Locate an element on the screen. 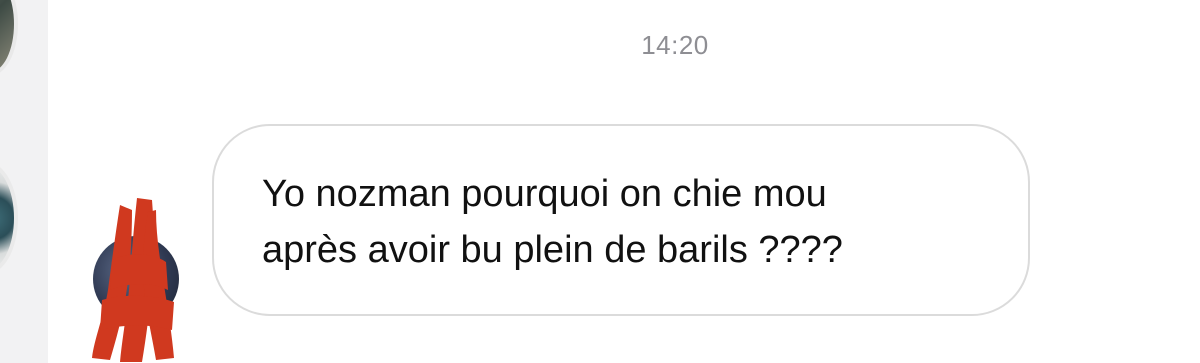 The image size is (1200, 363). message-timestamp: 14:20 is located at coordinates (675, 45).